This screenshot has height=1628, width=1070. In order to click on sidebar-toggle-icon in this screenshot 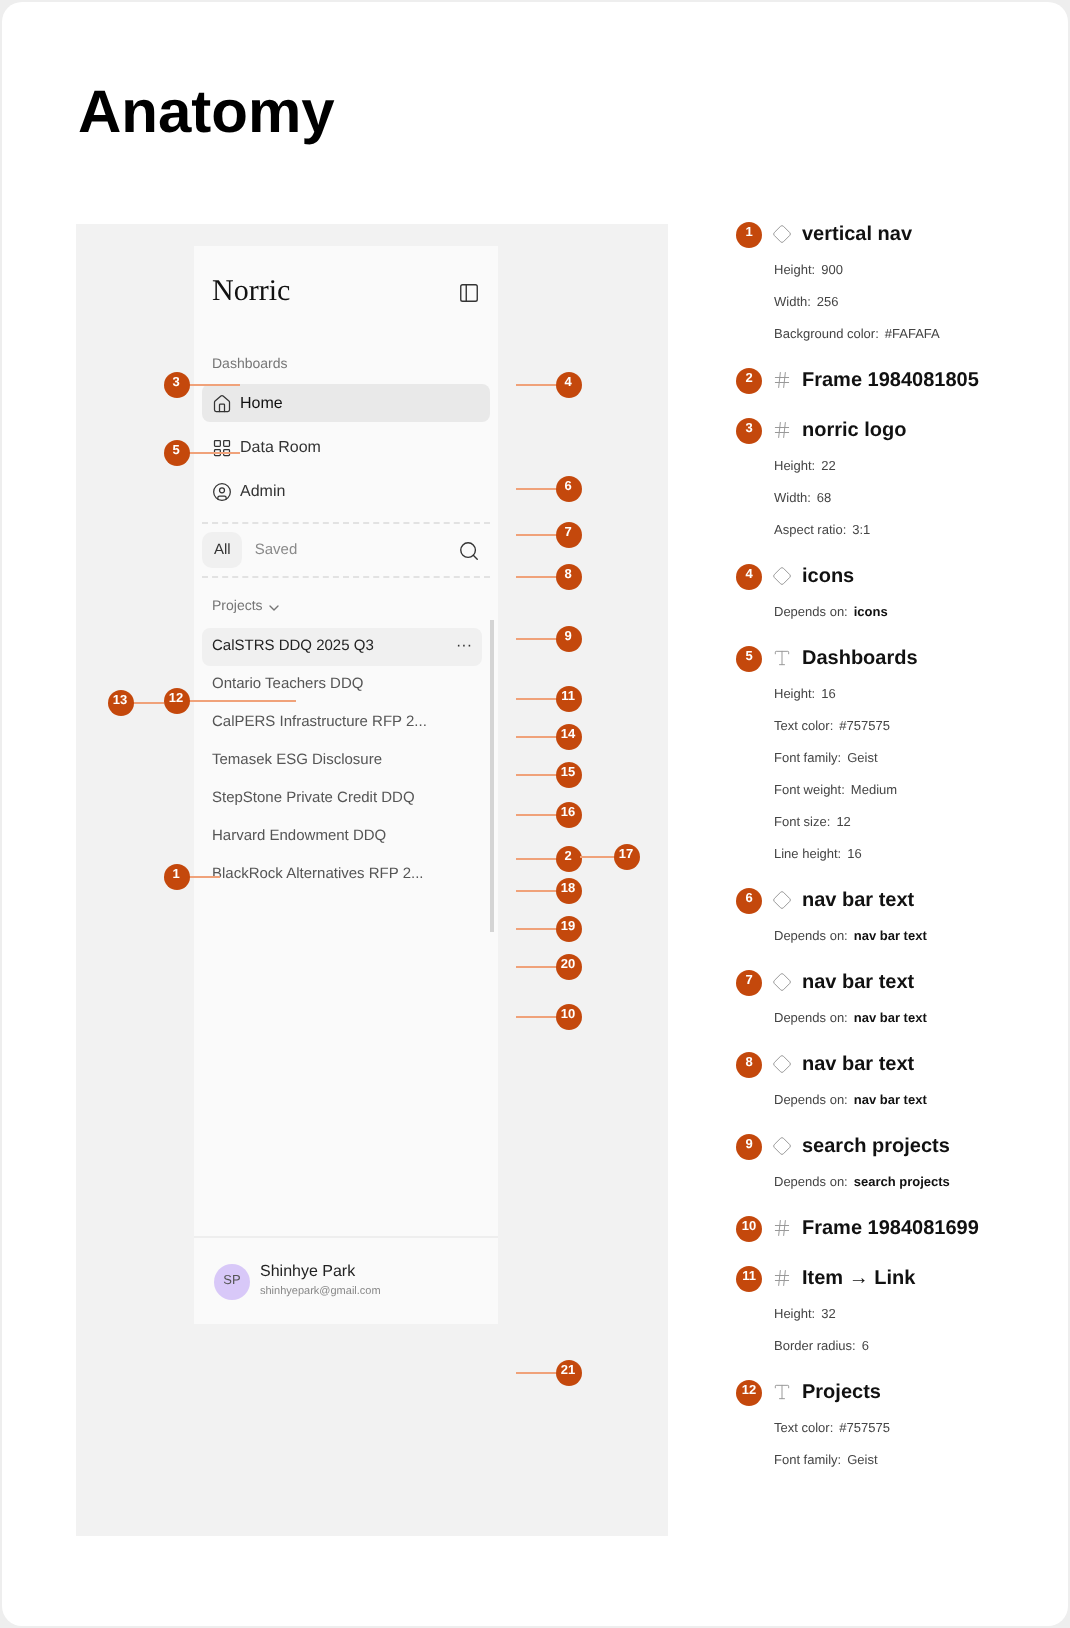, I will do `click(469, 292)`.